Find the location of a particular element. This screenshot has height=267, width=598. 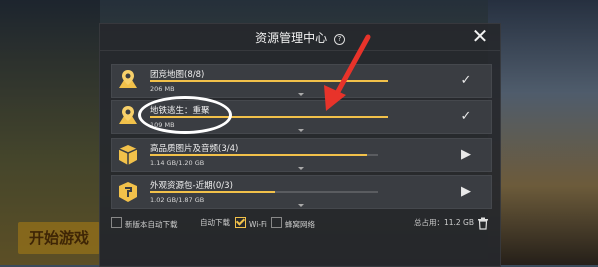

resource-name: 外观资源包-近期(0/3) is located at coordinates (191, 186).